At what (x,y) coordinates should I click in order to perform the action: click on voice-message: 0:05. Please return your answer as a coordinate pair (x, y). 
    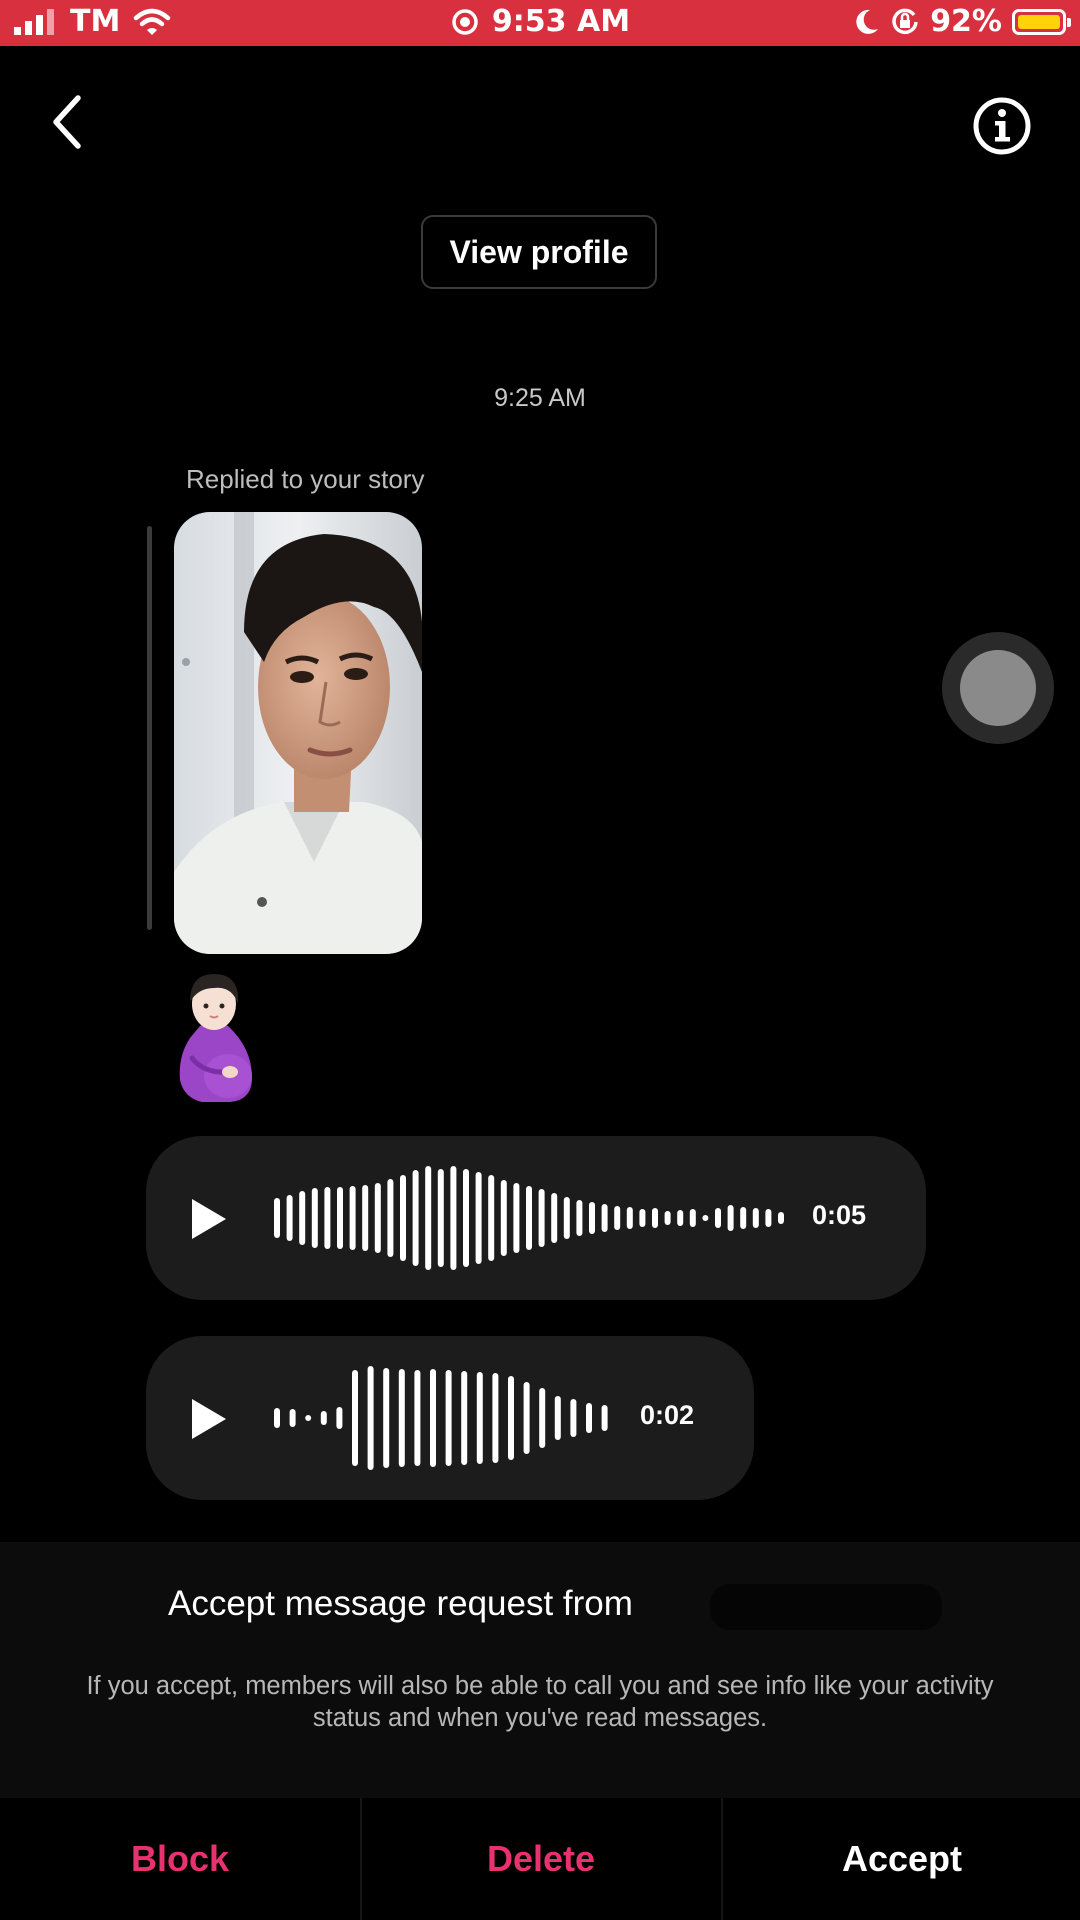
    Looking at the image, I should click on (536, 1218).